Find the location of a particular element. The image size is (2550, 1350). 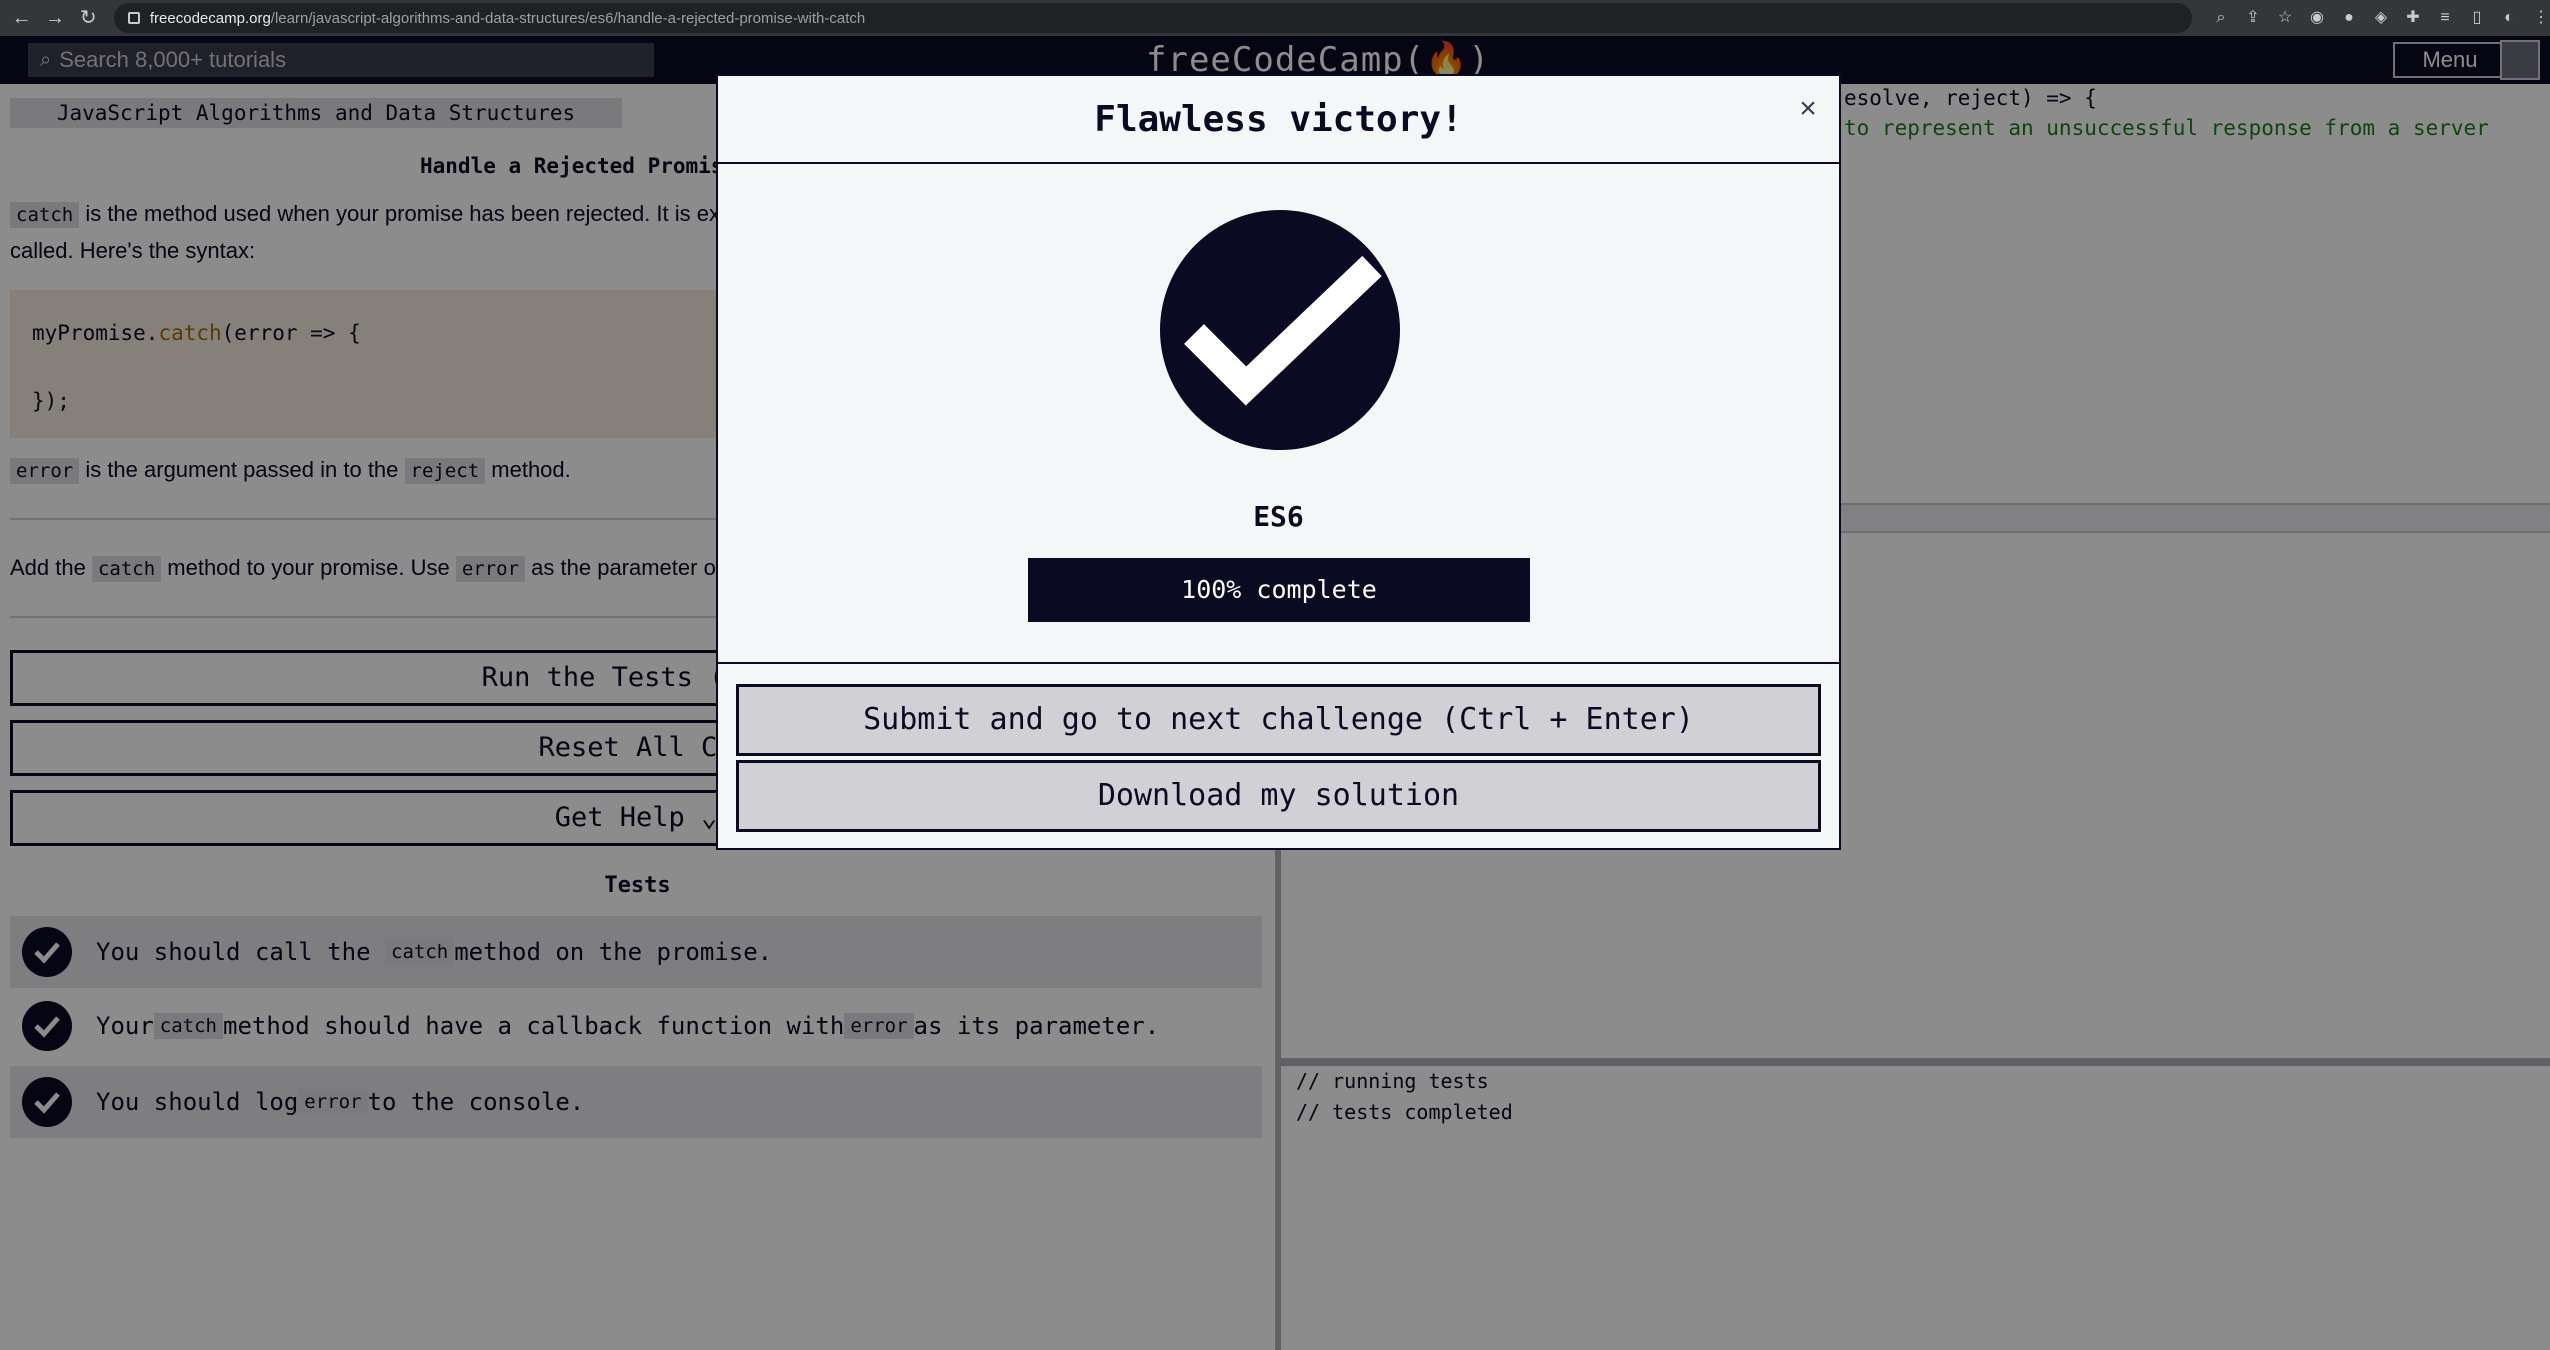

url-host: freecodecamp.org is located at coordinates (210, 18).